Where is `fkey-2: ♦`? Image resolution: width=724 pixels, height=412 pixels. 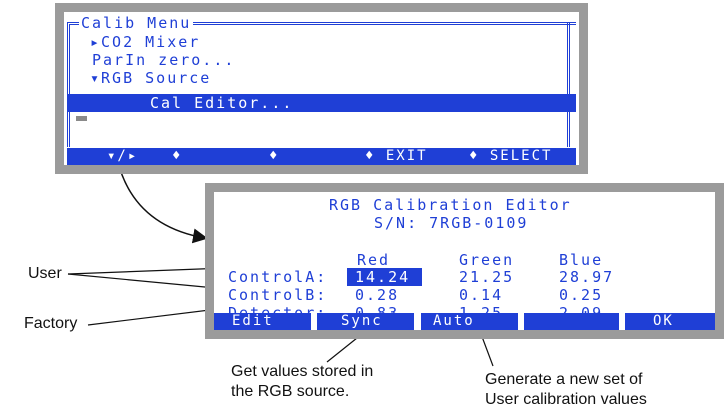 fkey-2: ♦ is located at coordinates (177, 156).